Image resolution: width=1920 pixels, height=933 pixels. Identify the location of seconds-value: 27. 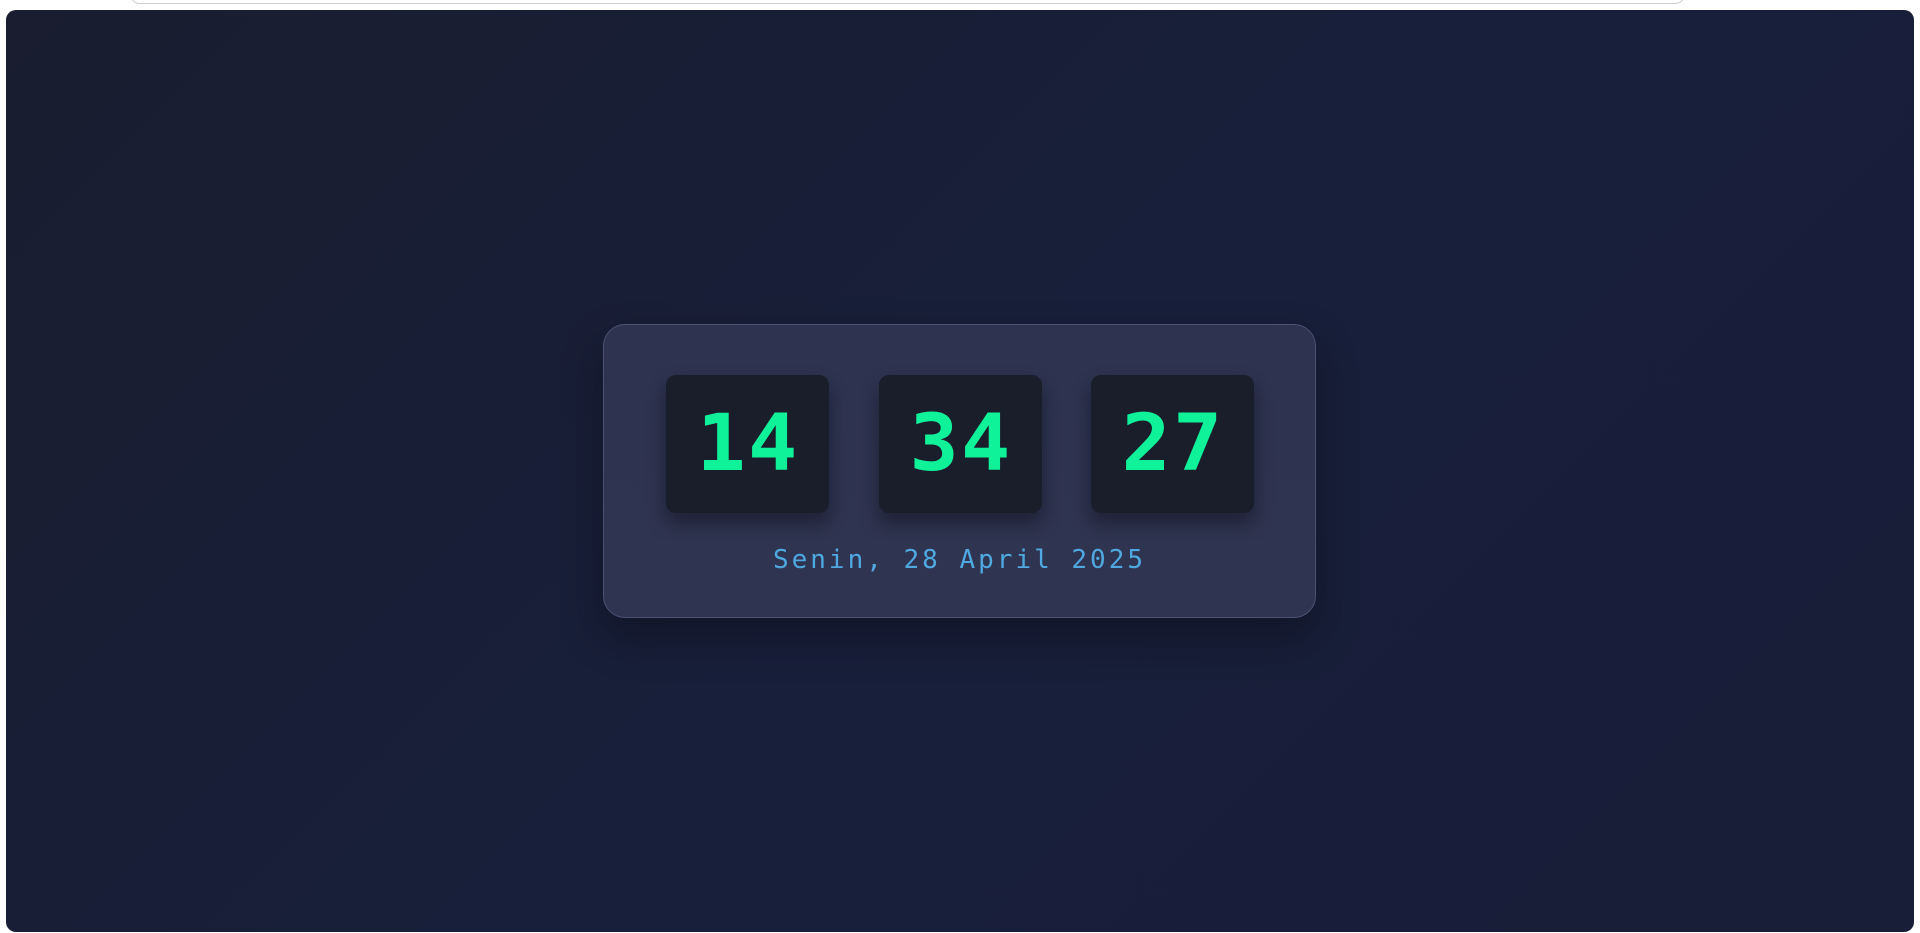
(1172, 444).